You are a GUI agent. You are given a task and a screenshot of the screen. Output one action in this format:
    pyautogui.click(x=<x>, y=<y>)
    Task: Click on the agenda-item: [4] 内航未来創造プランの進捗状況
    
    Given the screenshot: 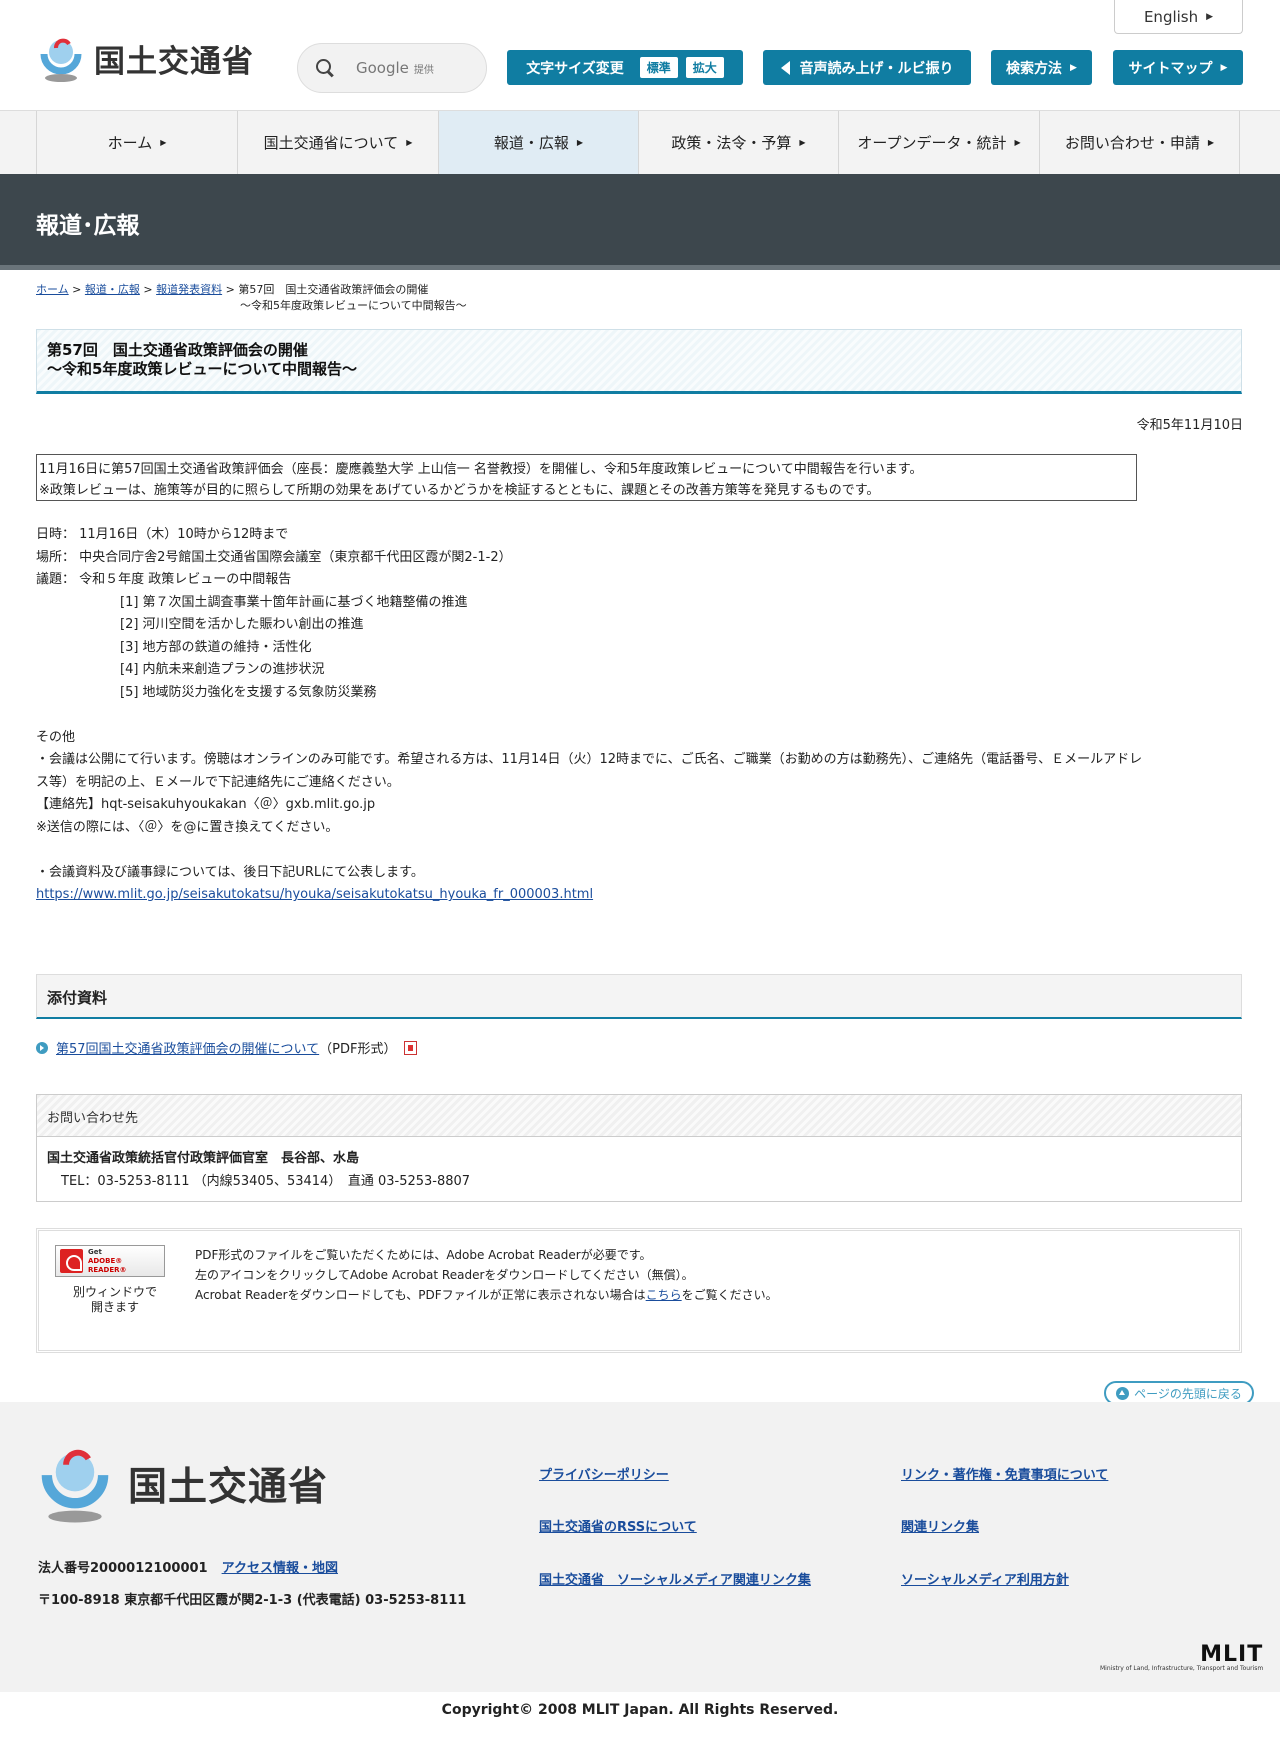 What is the action you would take?
    pyautogui.click(x=222, y=669)
    